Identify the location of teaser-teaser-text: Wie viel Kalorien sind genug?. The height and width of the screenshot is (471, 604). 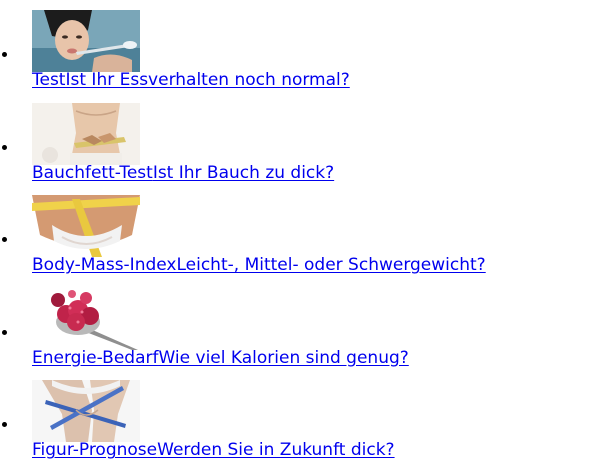
(283, 357).